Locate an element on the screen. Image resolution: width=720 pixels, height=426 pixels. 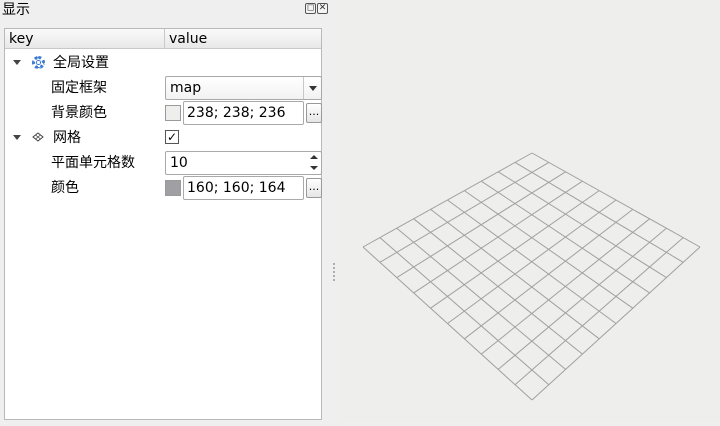
column-header-key: key is located at coordinates (85, 39).